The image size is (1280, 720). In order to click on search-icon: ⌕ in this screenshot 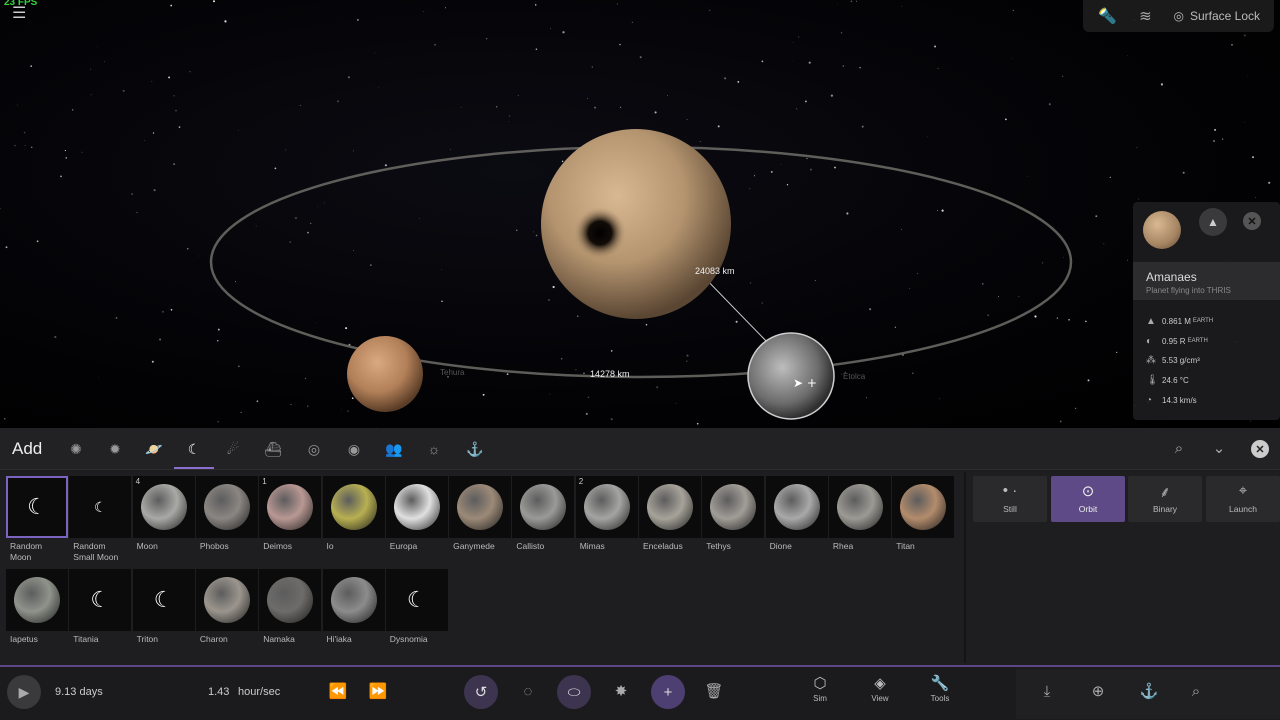, I will do `click(1179, 449)`.